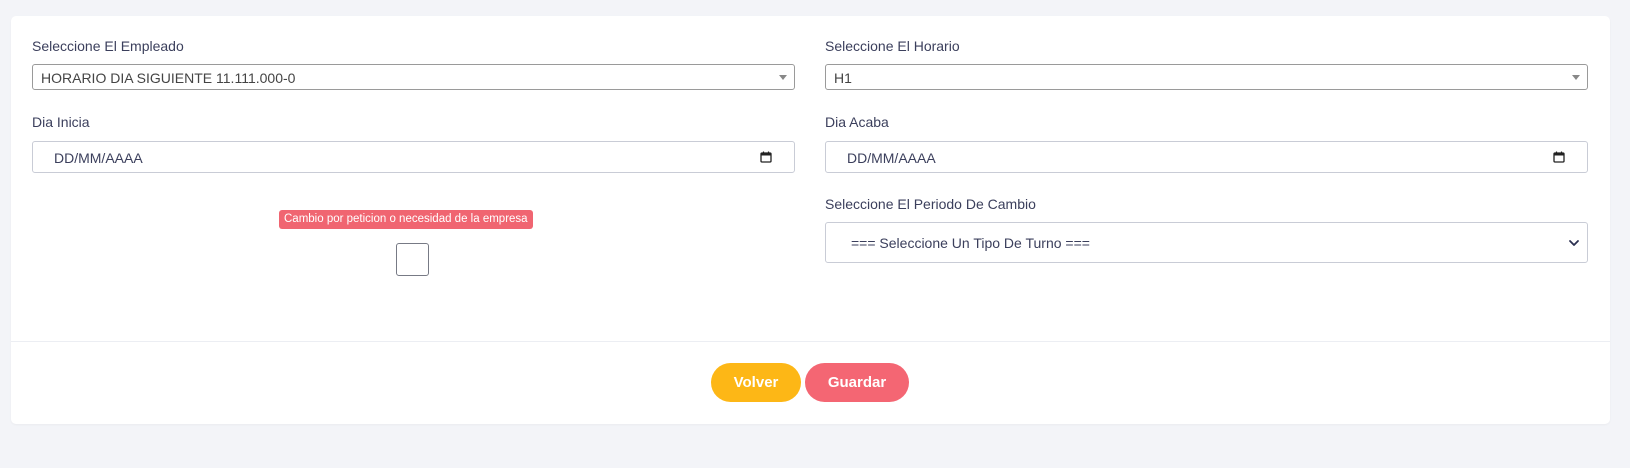  I want to click on change-period-select: === Seleccione Un Tipo De Turno ===, so click(1206, 242).